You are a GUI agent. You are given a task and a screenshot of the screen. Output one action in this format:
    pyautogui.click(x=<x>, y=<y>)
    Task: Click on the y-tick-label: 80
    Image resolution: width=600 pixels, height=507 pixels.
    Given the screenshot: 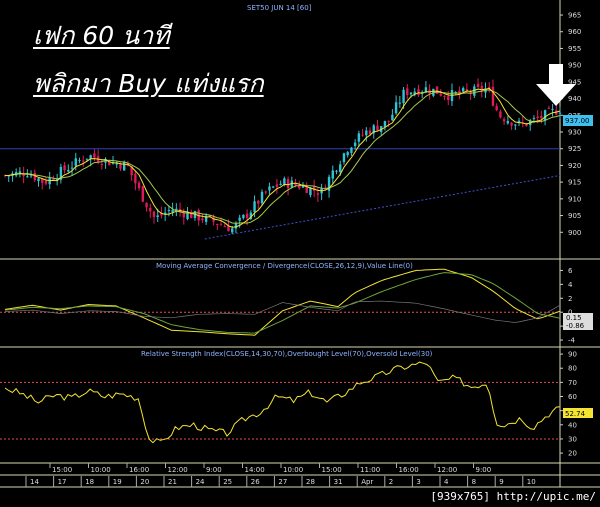 What is the action you would take?
    pyautogui.click(x=572, y=369)
    